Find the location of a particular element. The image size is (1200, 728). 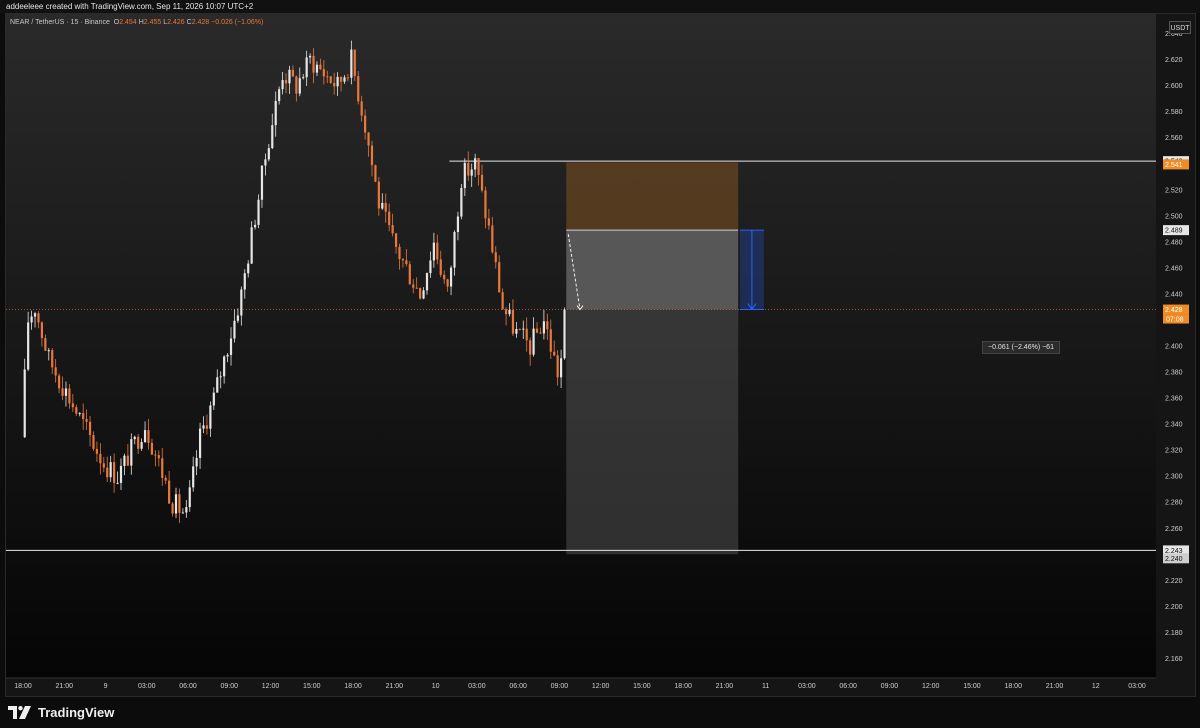

currency-button: USDT is located at coordinates (1180, 27).